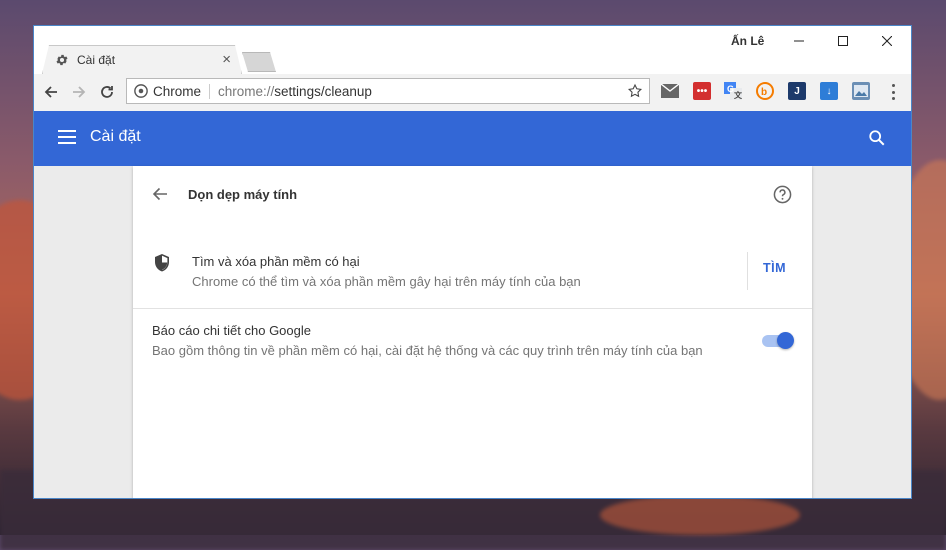 This screenshot has height=550, width=946. What do you see at coordinates (730, 89) in the screenshot?
I see `svg-text: G` at bounding box center [730, 89].